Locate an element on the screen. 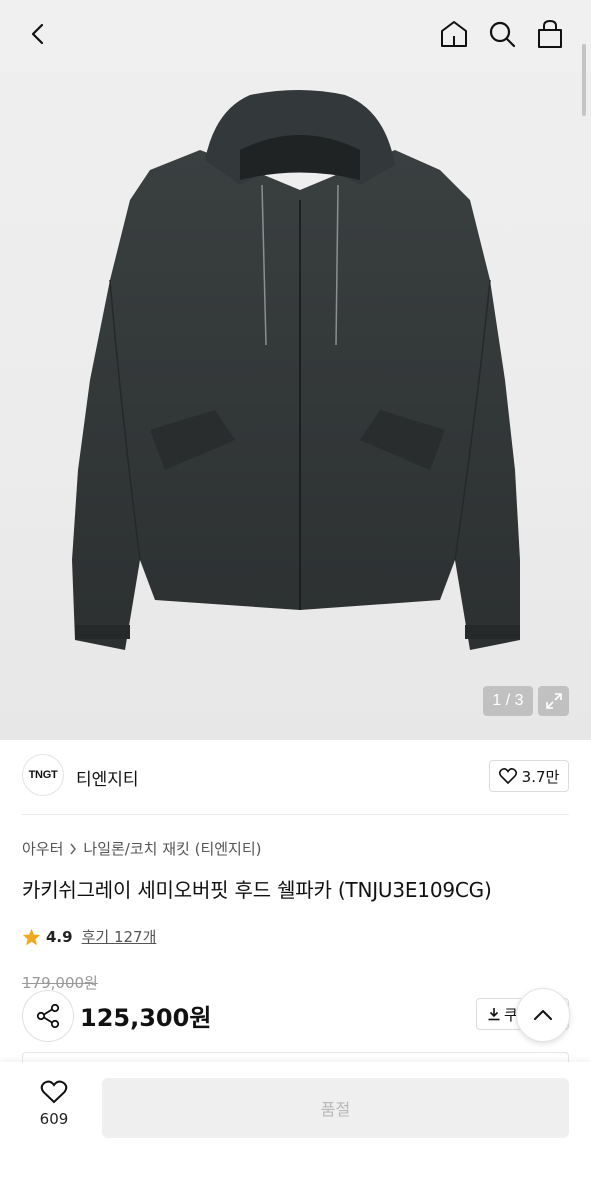 This screenshot has height=1200, width=591. top-navigation-bar is located at coordinates (295, 36).